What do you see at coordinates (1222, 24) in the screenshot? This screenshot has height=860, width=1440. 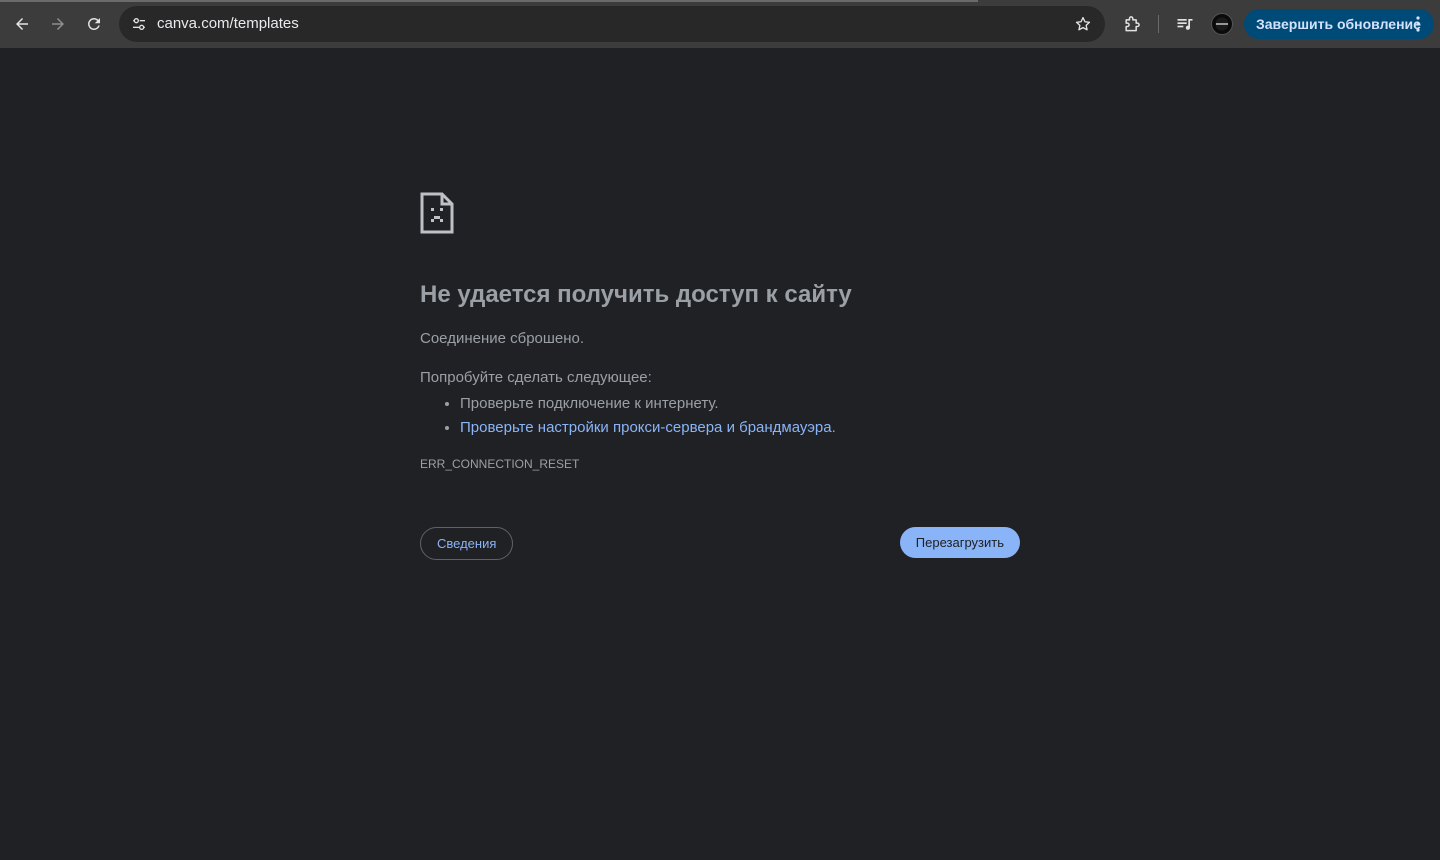 I see `avatar` at bounding box center [1222, 24].